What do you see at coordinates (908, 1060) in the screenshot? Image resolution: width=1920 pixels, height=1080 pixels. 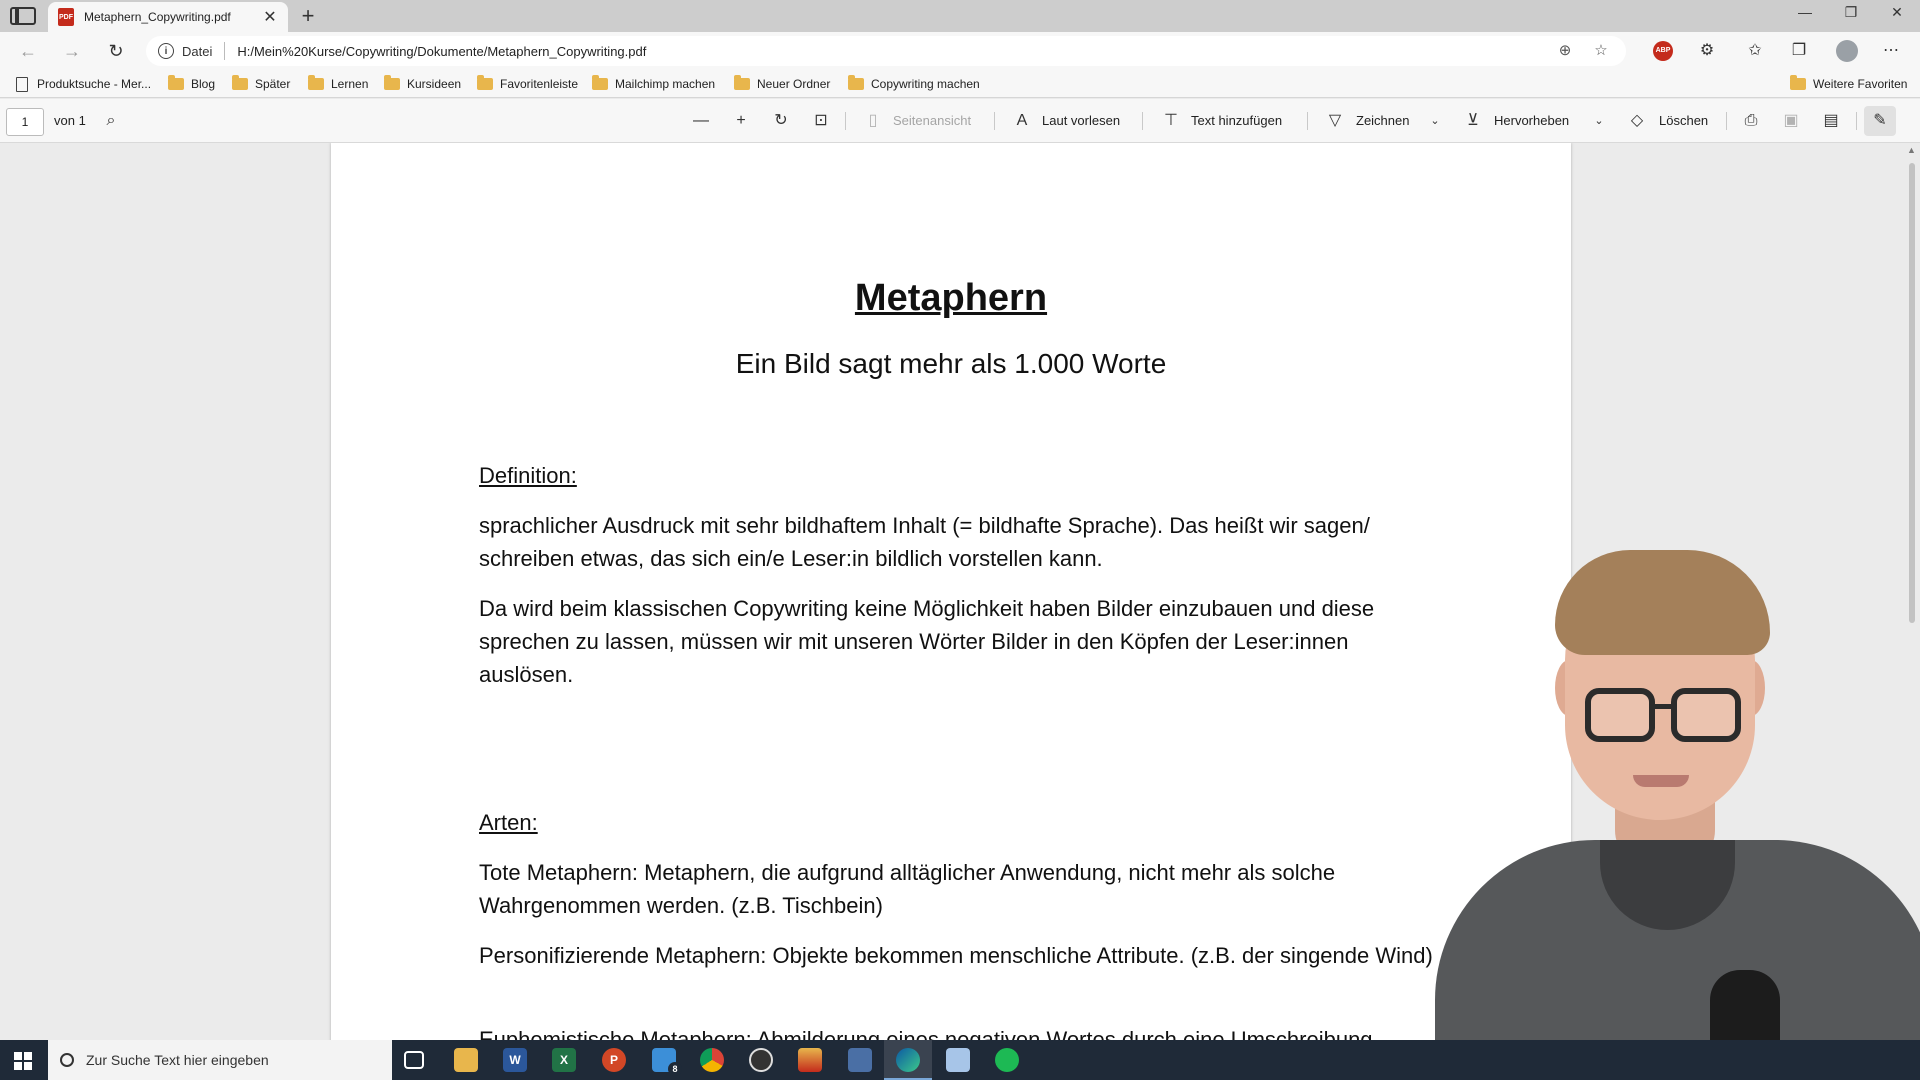 I see `edge-icon` at bounding box center [908, 1060].